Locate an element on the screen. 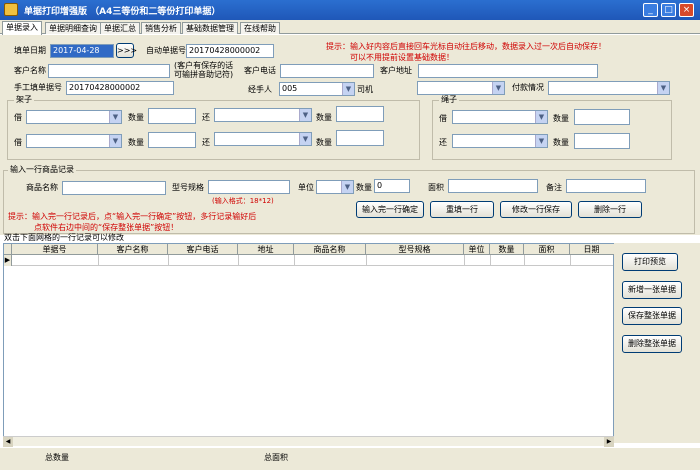 This screenshot has height=470, width=700. handler-select: 005 ▼ is located at coordinates (317, 89).